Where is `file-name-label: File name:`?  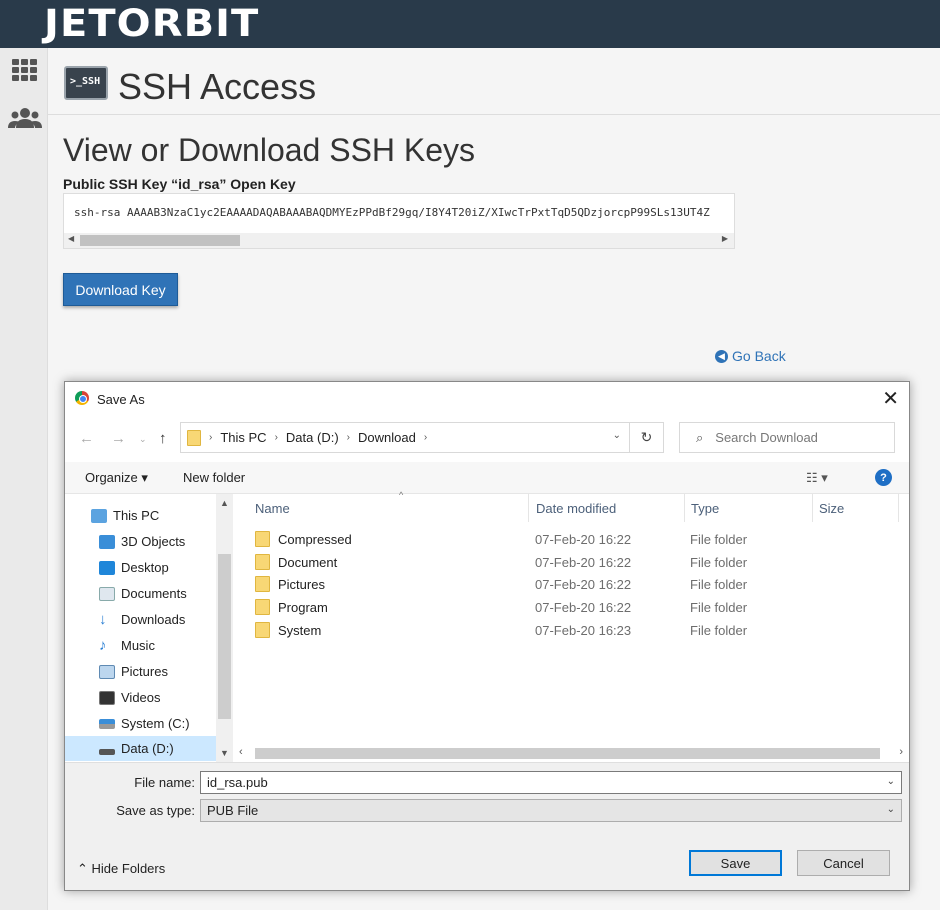 file-name-label: File name: is located at coordinates (164, 782).